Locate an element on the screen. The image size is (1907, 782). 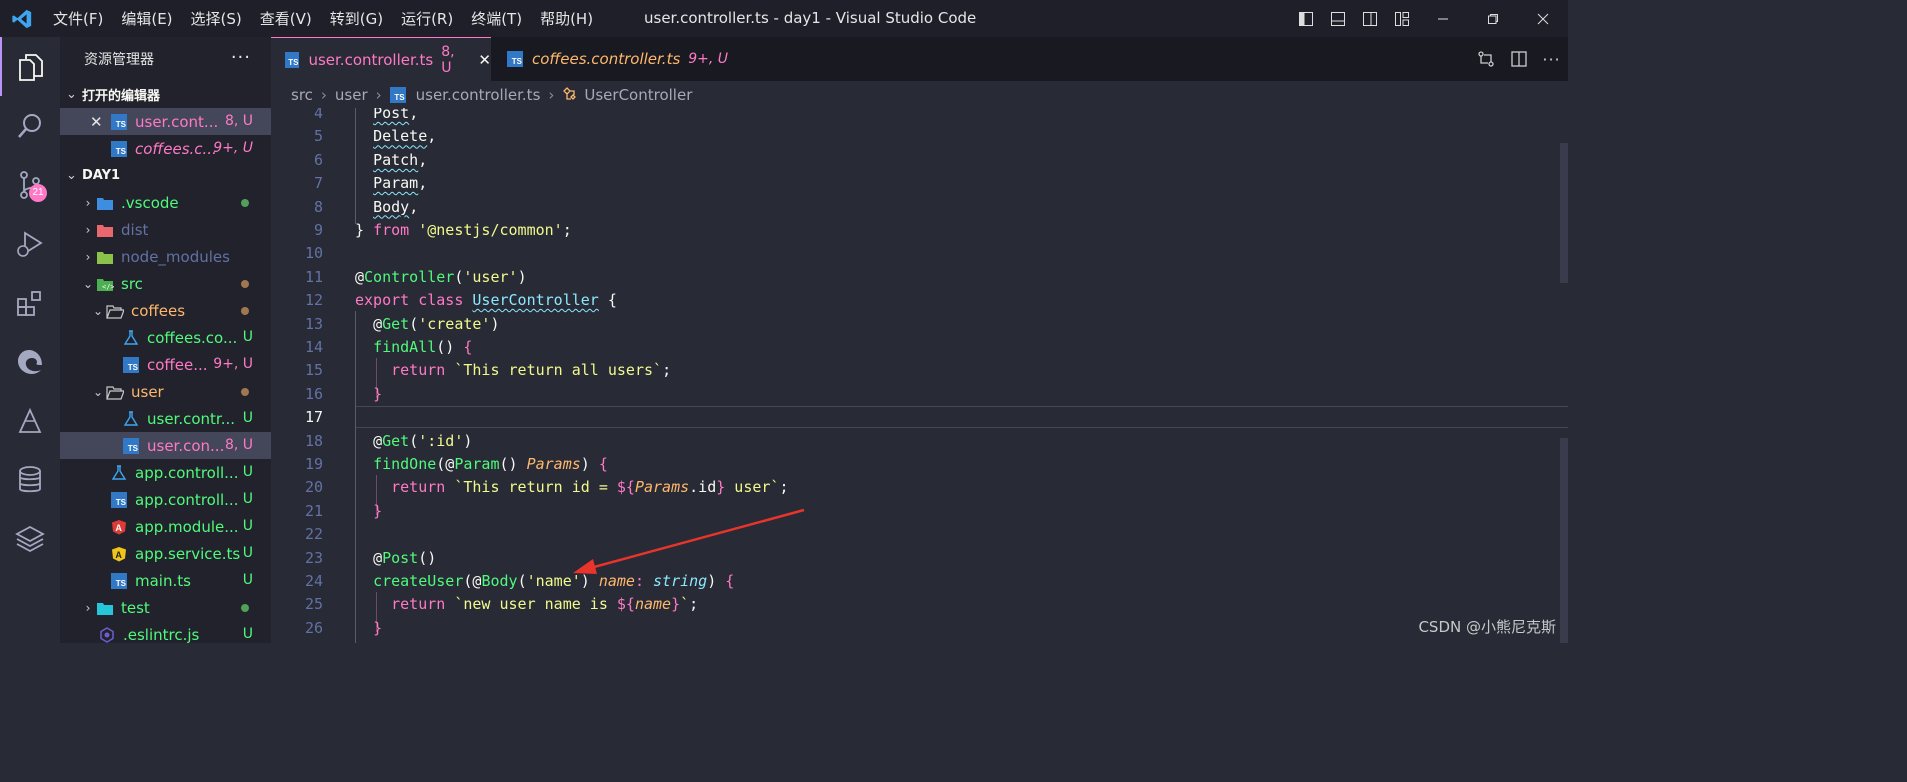
close-window-icon is located at coordinates (1543, 18).